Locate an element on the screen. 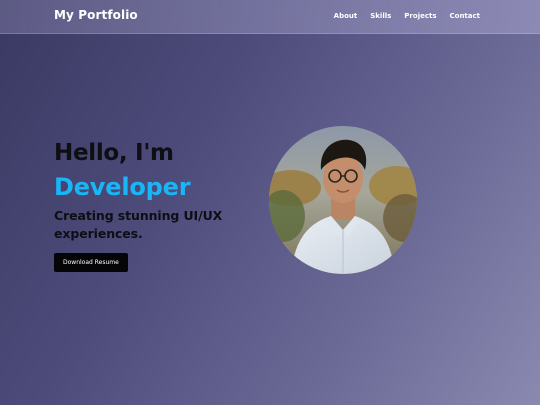 The width and height of the screenshot is (540, 405). hero-greeting: Hello, I'm is located at coordinates (114, 153).